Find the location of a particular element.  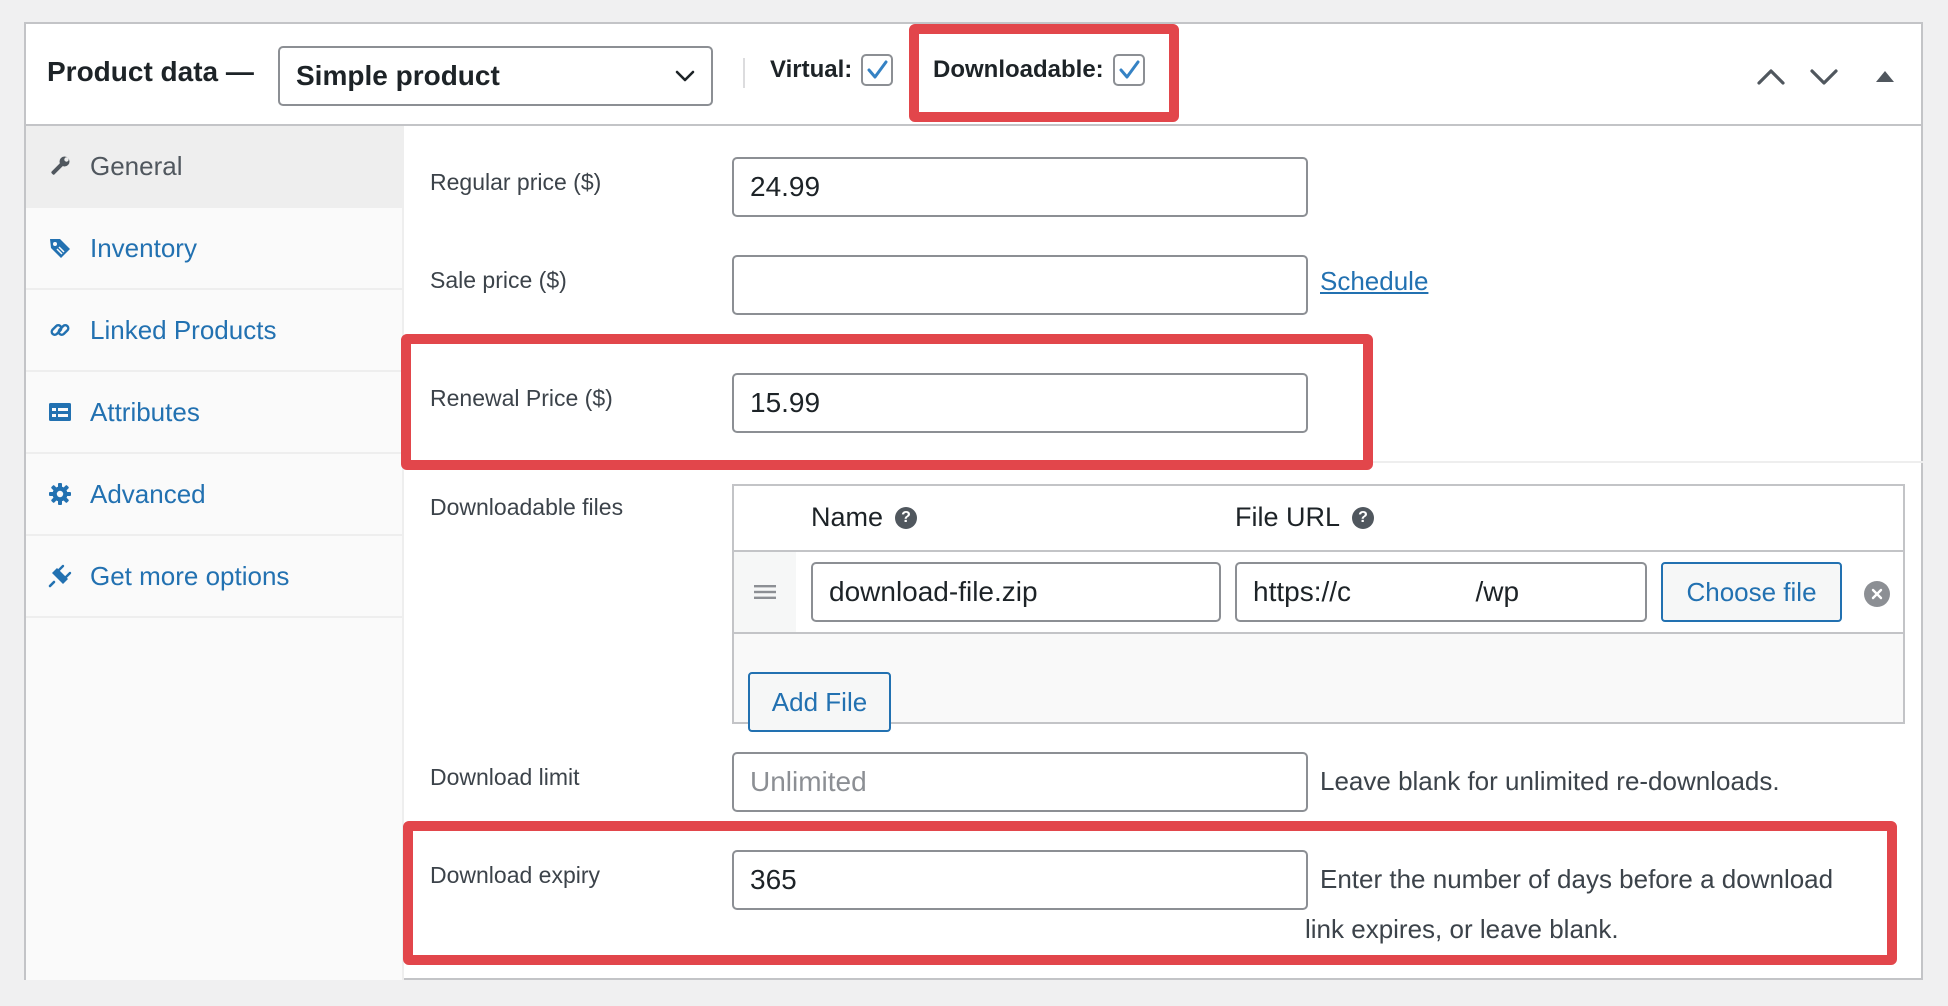

downloadable-files-table: Name ? File URL ? Choose file Add File is located at coordinates (1318, 608).